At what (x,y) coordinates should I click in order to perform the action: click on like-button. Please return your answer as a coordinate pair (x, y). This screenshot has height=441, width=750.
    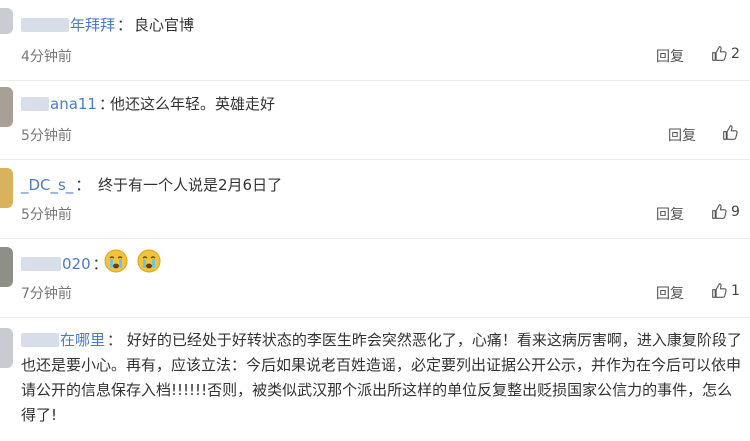
    Looking at the image, I should click on (732, 132).